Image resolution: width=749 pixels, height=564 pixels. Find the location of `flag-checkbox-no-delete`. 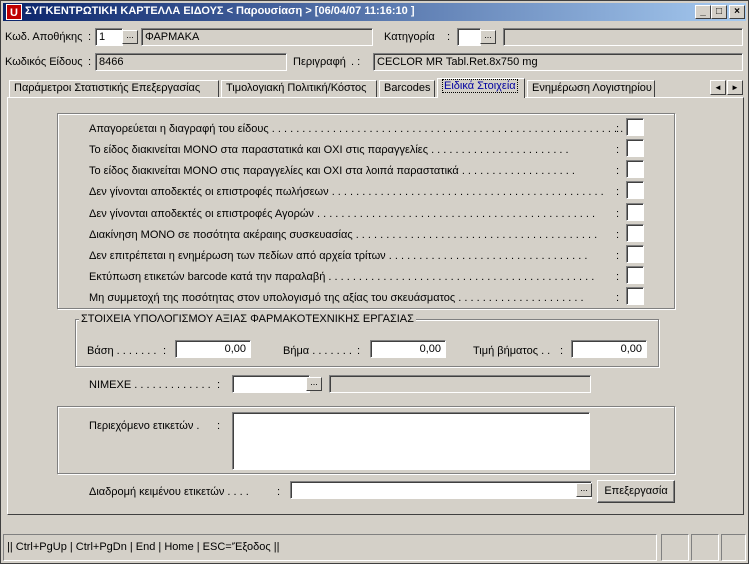

flag-checkbox-no-delete is located at coordinates (635, 127).